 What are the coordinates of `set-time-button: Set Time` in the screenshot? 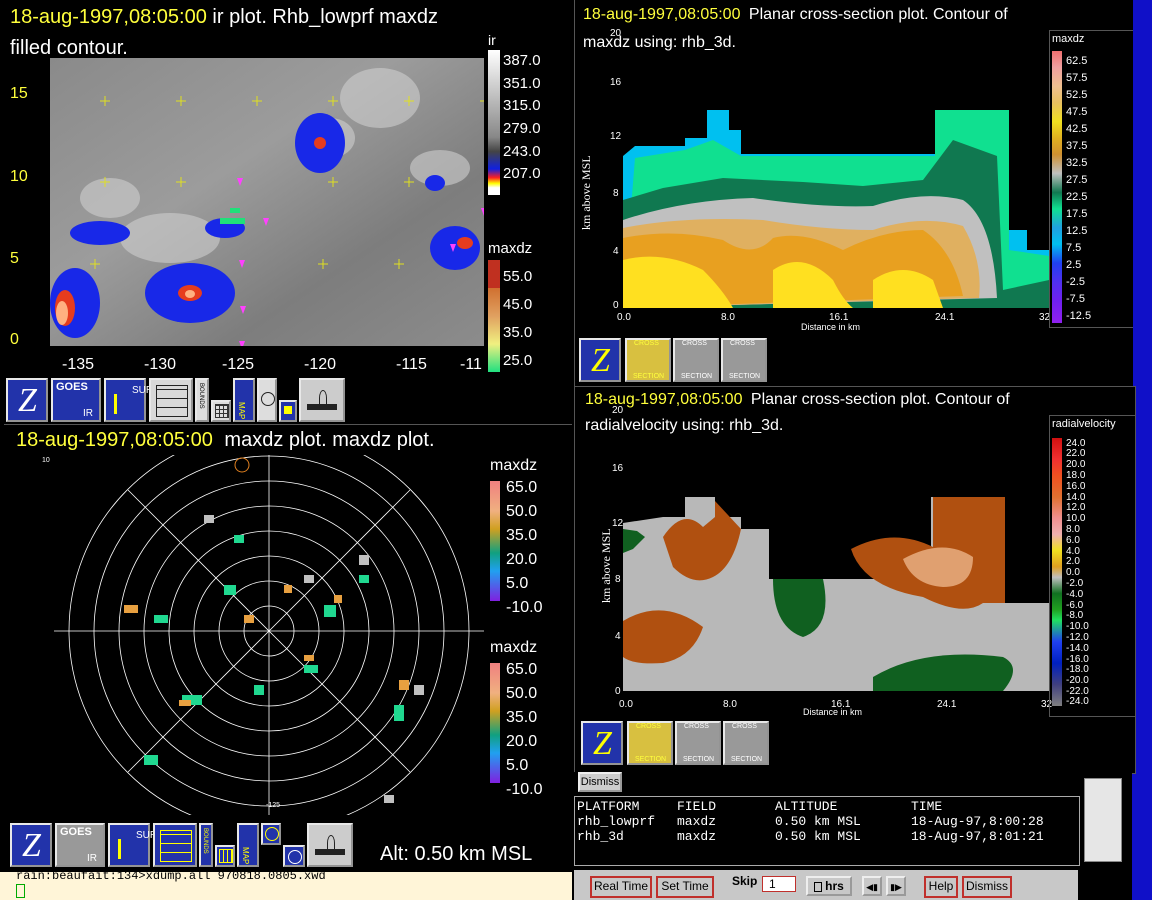 It's located at (685, 887).